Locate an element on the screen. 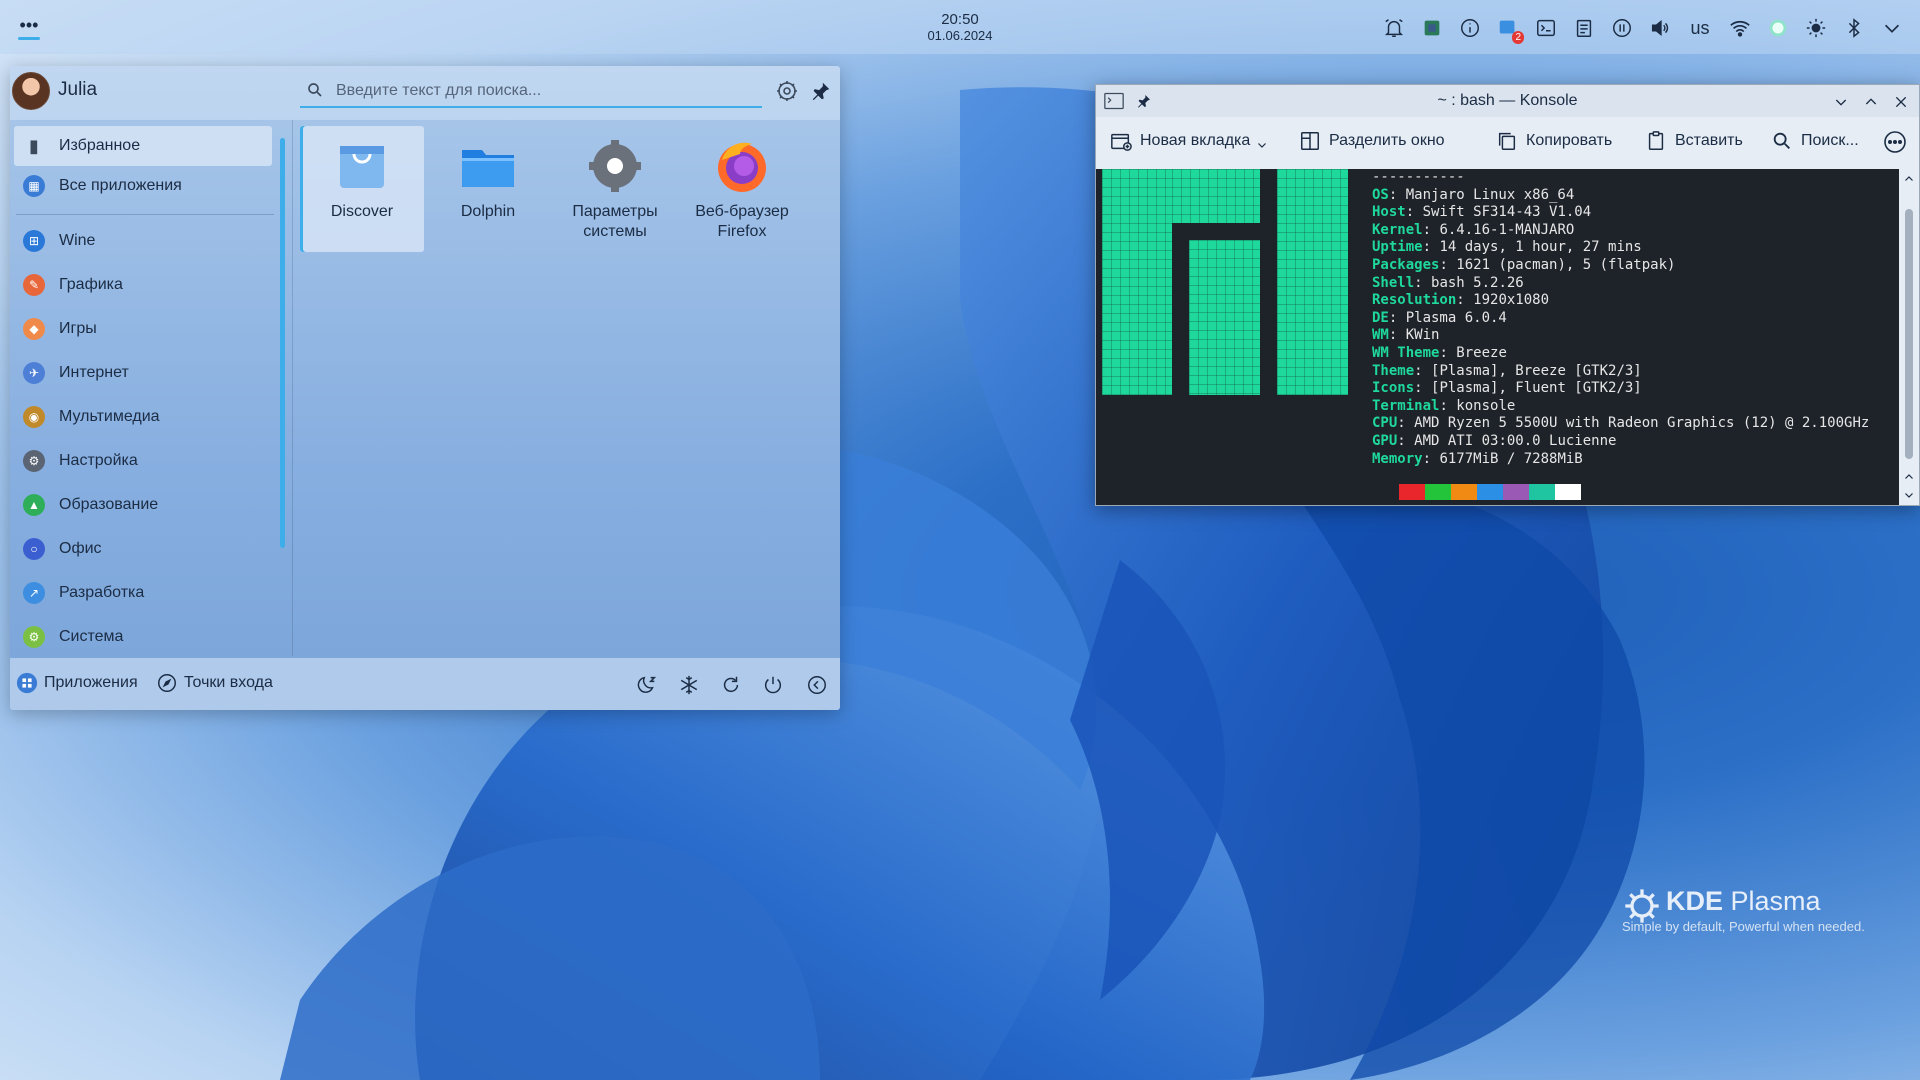  split-view-button: Разделить окно is located at coordinates (1372, 141).